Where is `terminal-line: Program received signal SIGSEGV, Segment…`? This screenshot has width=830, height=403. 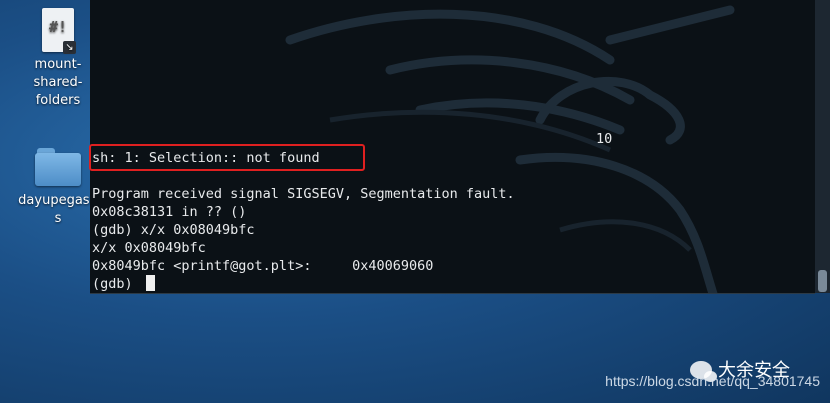 terminal-line: Program received signal SIGSEGV, Segment… is located at coordinates (303, 194).